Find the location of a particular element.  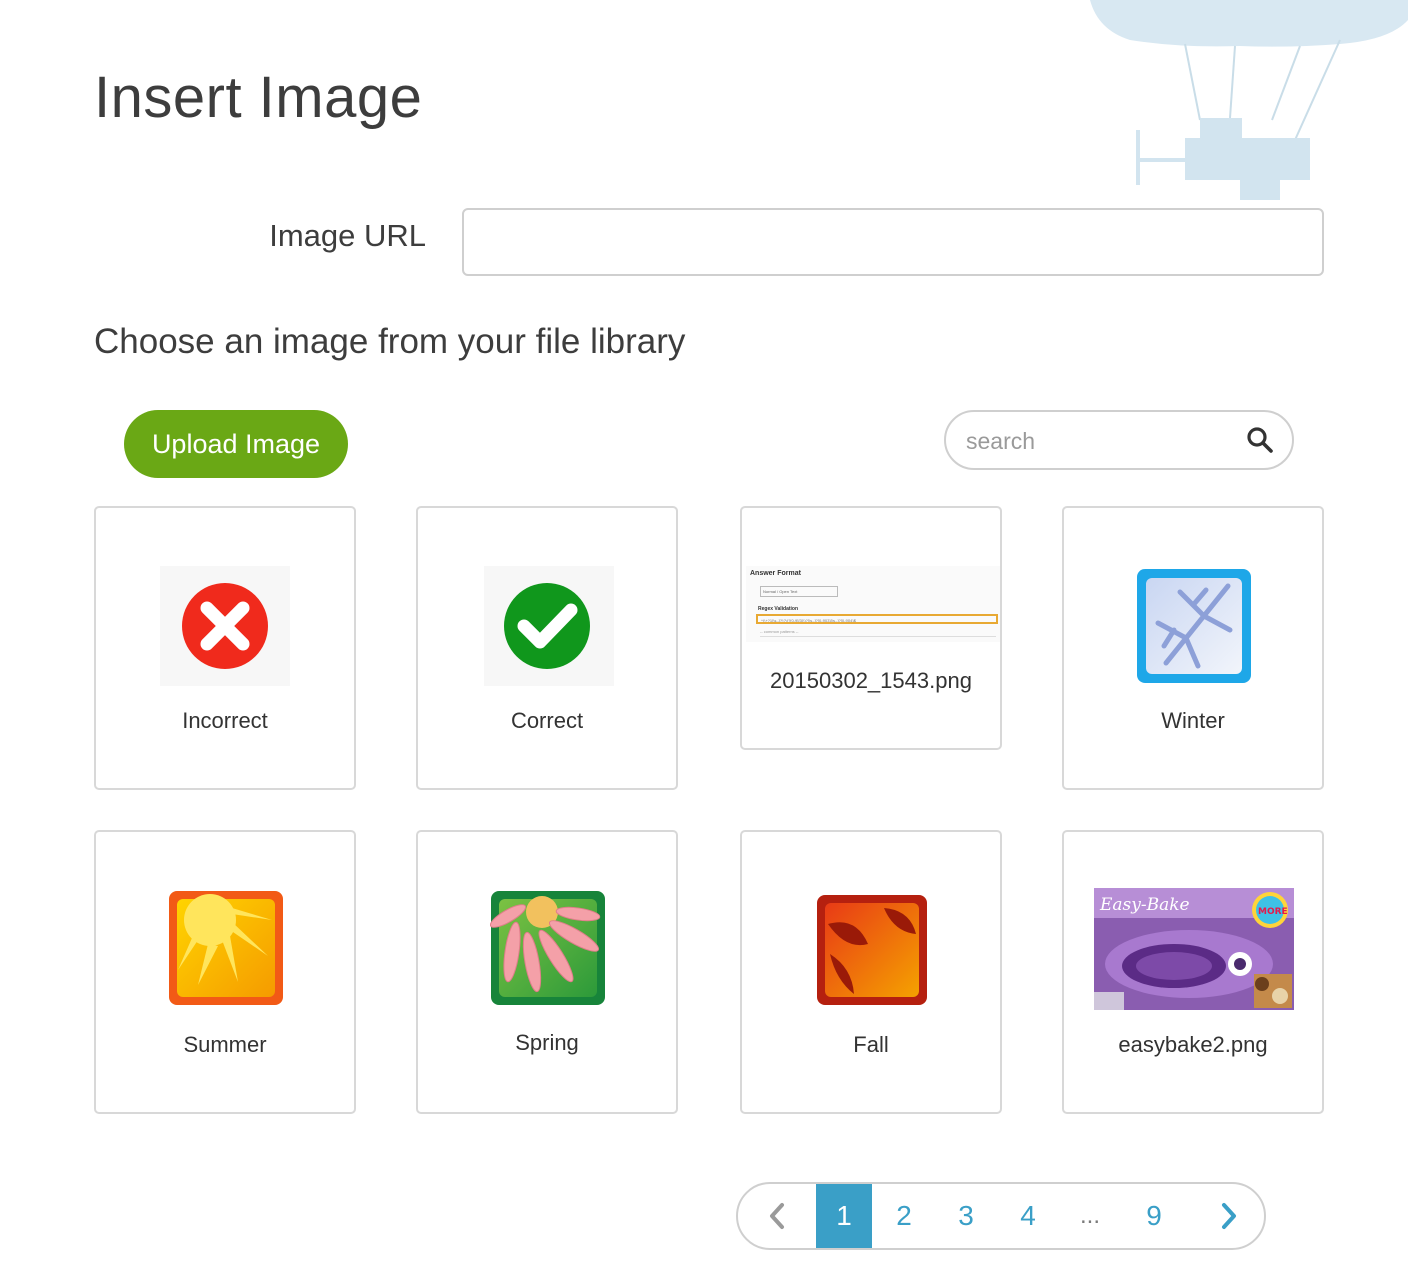

image-card-winter: Winter is located at coordinates (1193, 648).